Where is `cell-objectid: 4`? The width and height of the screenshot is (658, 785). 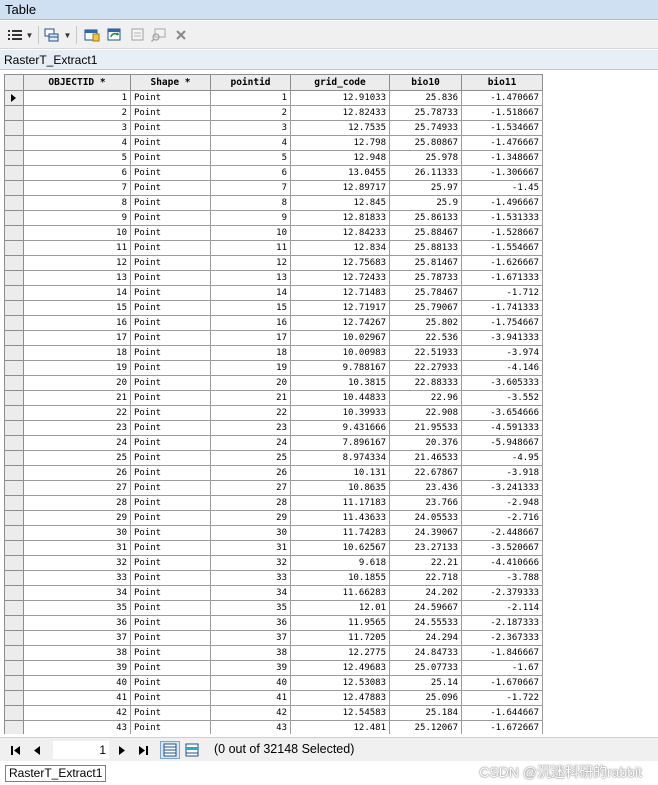 cell-objectid: 4 is located at coordinates (77, 143).